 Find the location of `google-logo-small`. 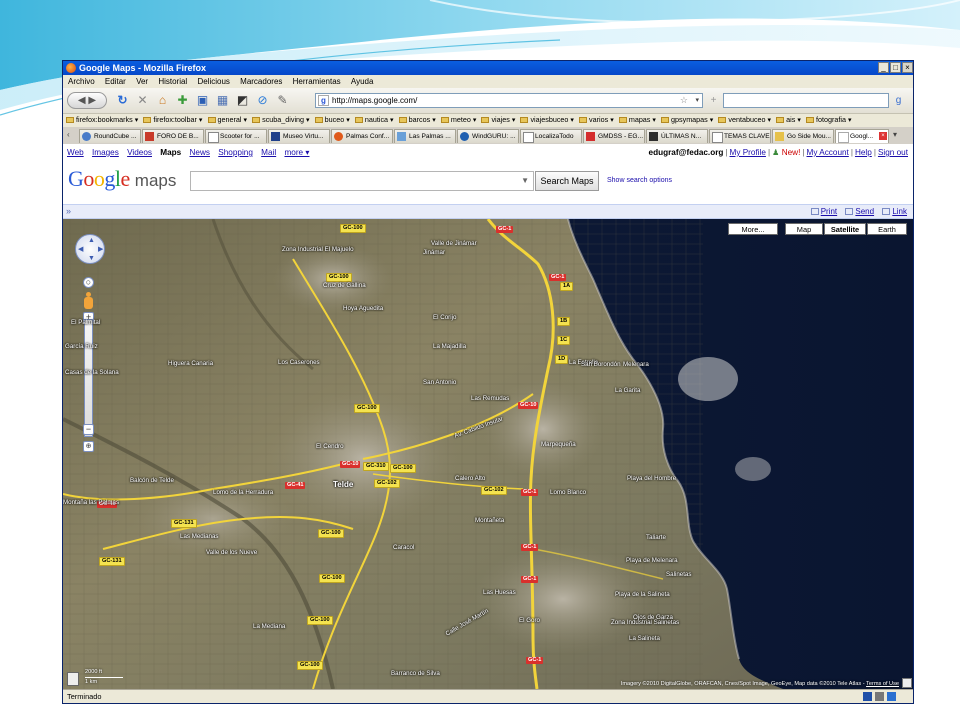

google-logo-small is located at coordinates (73, 679).